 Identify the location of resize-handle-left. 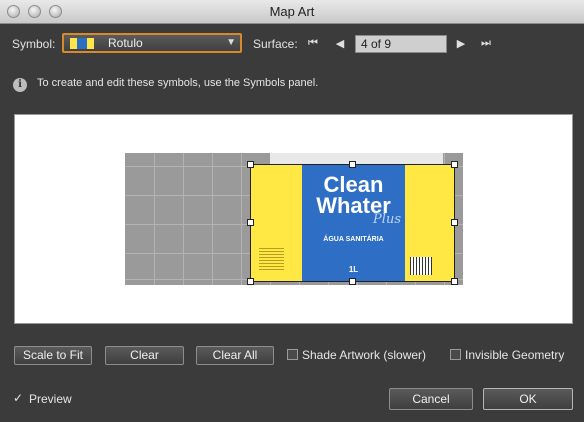
(250, 222).